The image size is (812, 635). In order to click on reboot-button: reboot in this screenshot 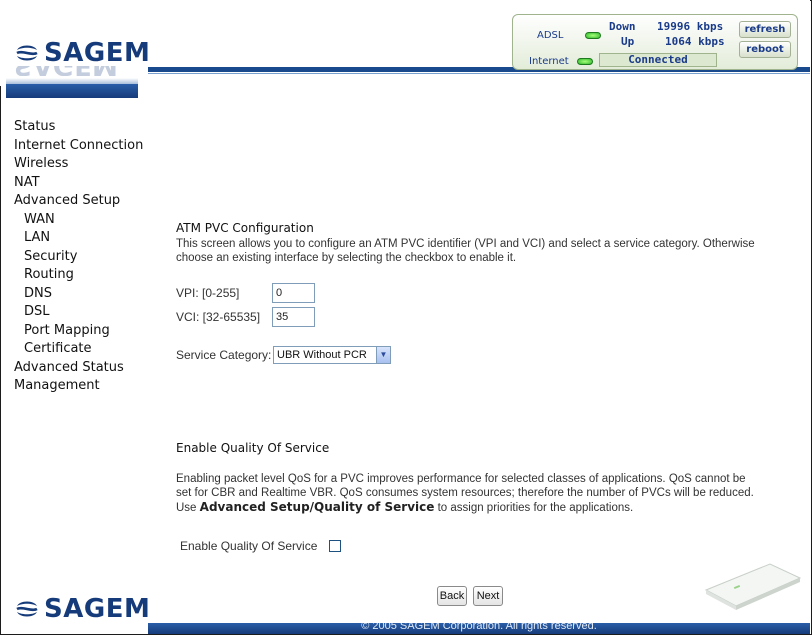, I will do `click(765, 49)`.